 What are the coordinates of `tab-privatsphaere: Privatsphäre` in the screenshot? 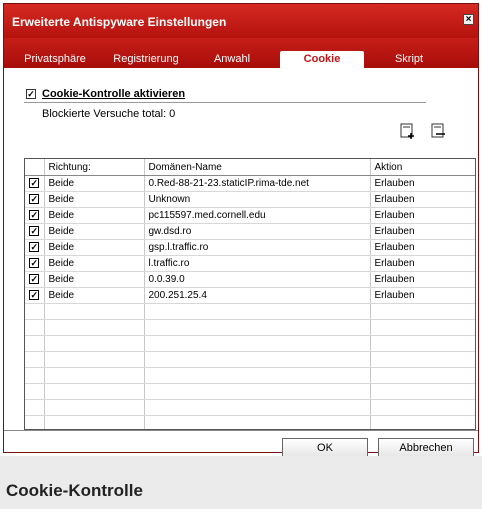 It's located at (55, 60).